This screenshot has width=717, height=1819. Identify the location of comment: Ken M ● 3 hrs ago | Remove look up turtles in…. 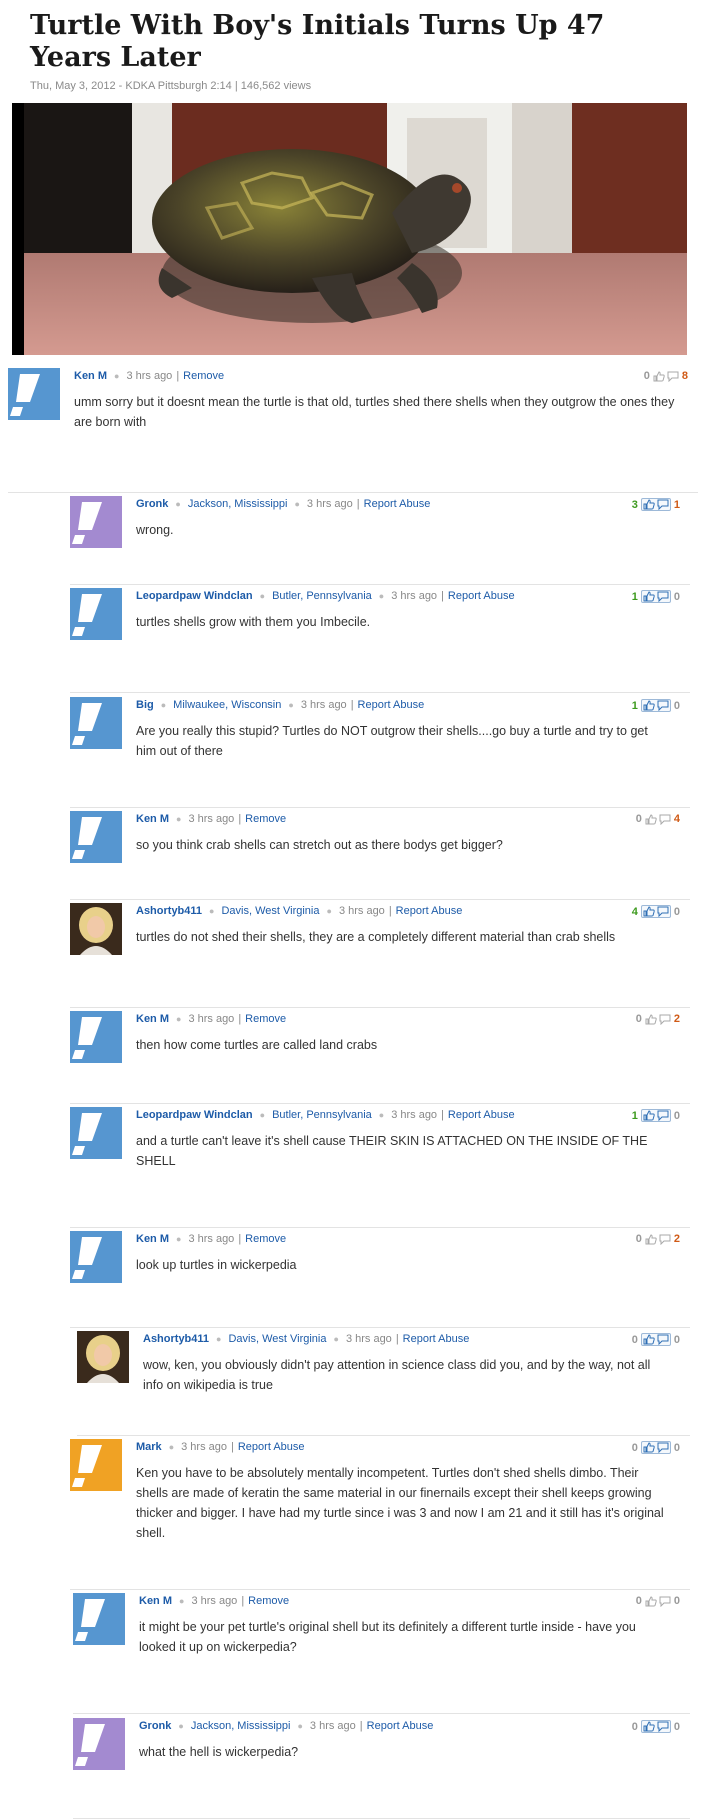
(380, 1279).